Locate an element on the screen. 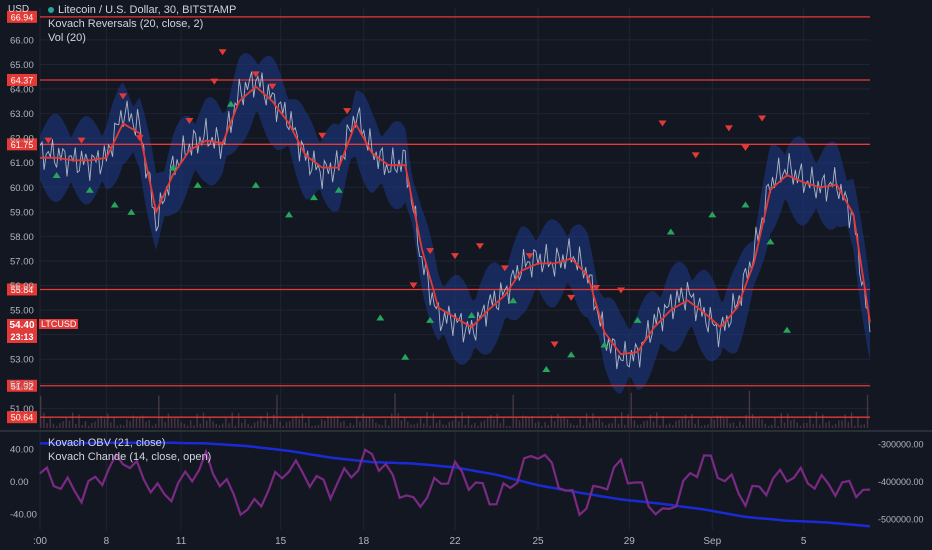  volume-bars is located at coordinates (454, 409).